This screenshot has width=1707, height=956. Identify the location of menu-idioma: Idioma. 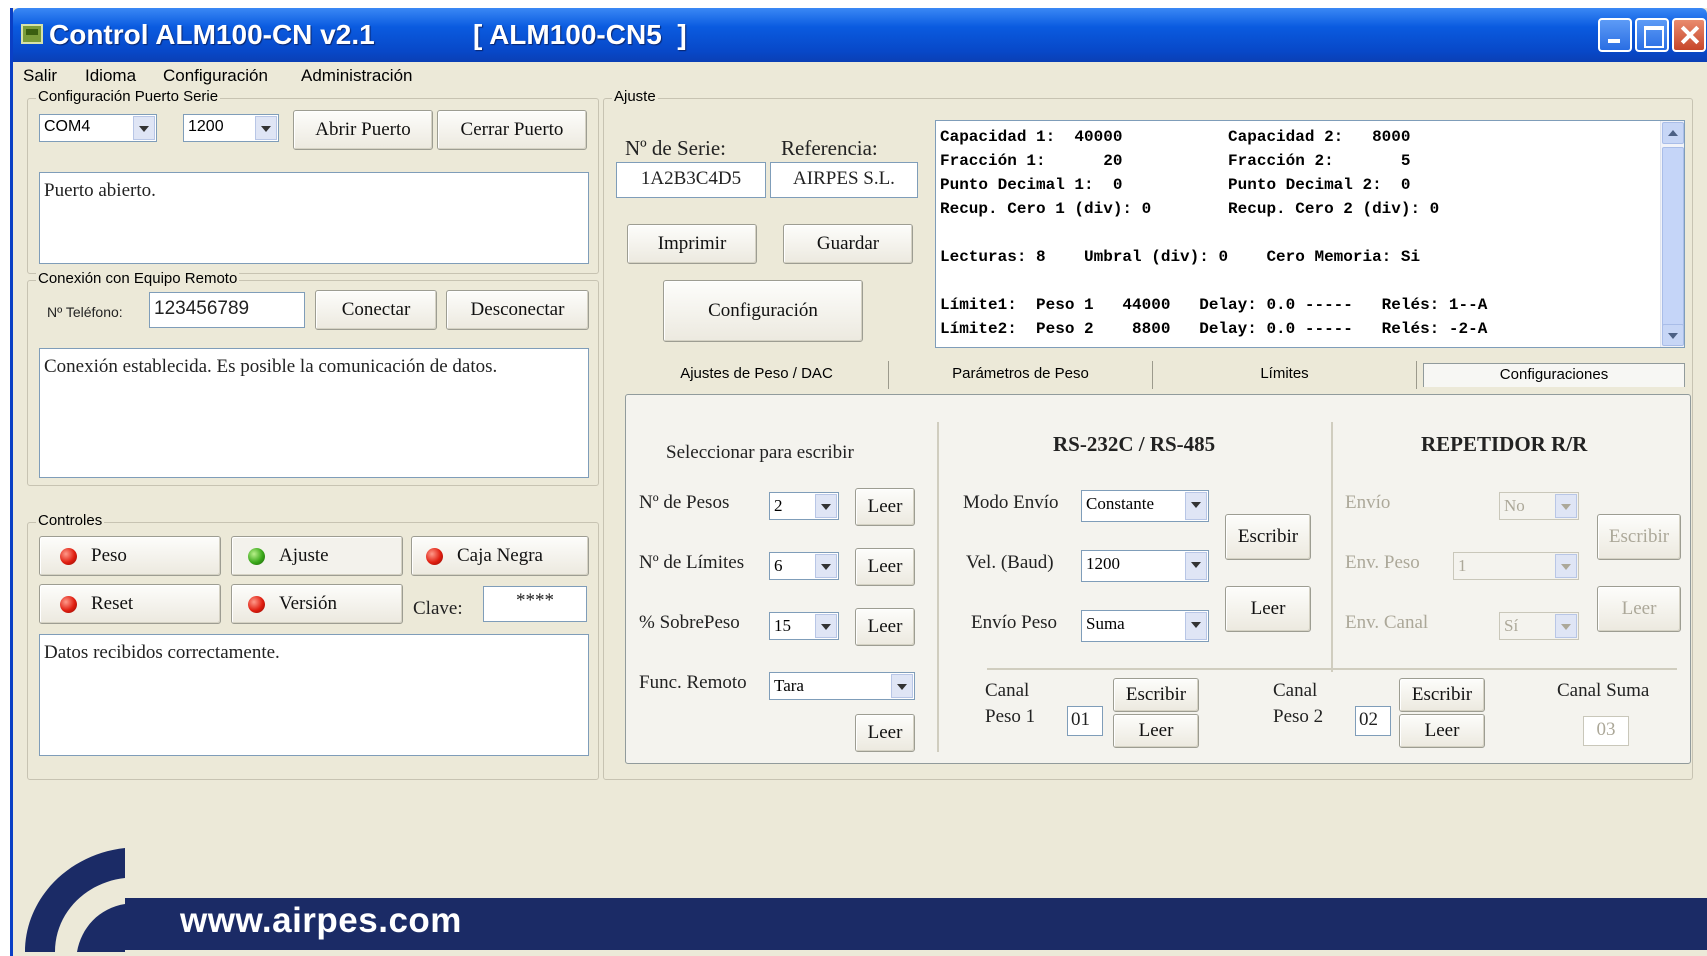
(110, 76).